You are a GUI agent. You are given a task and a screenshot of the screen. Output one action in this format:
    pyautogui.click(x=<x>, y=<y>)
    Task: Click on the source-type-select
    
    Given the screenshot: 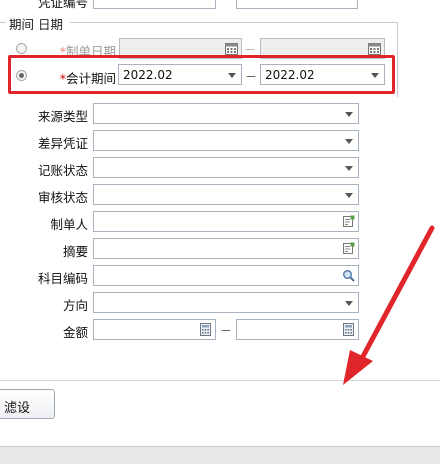 What is the action you would take?
    pyautogui.click(x=226, y=113)
    